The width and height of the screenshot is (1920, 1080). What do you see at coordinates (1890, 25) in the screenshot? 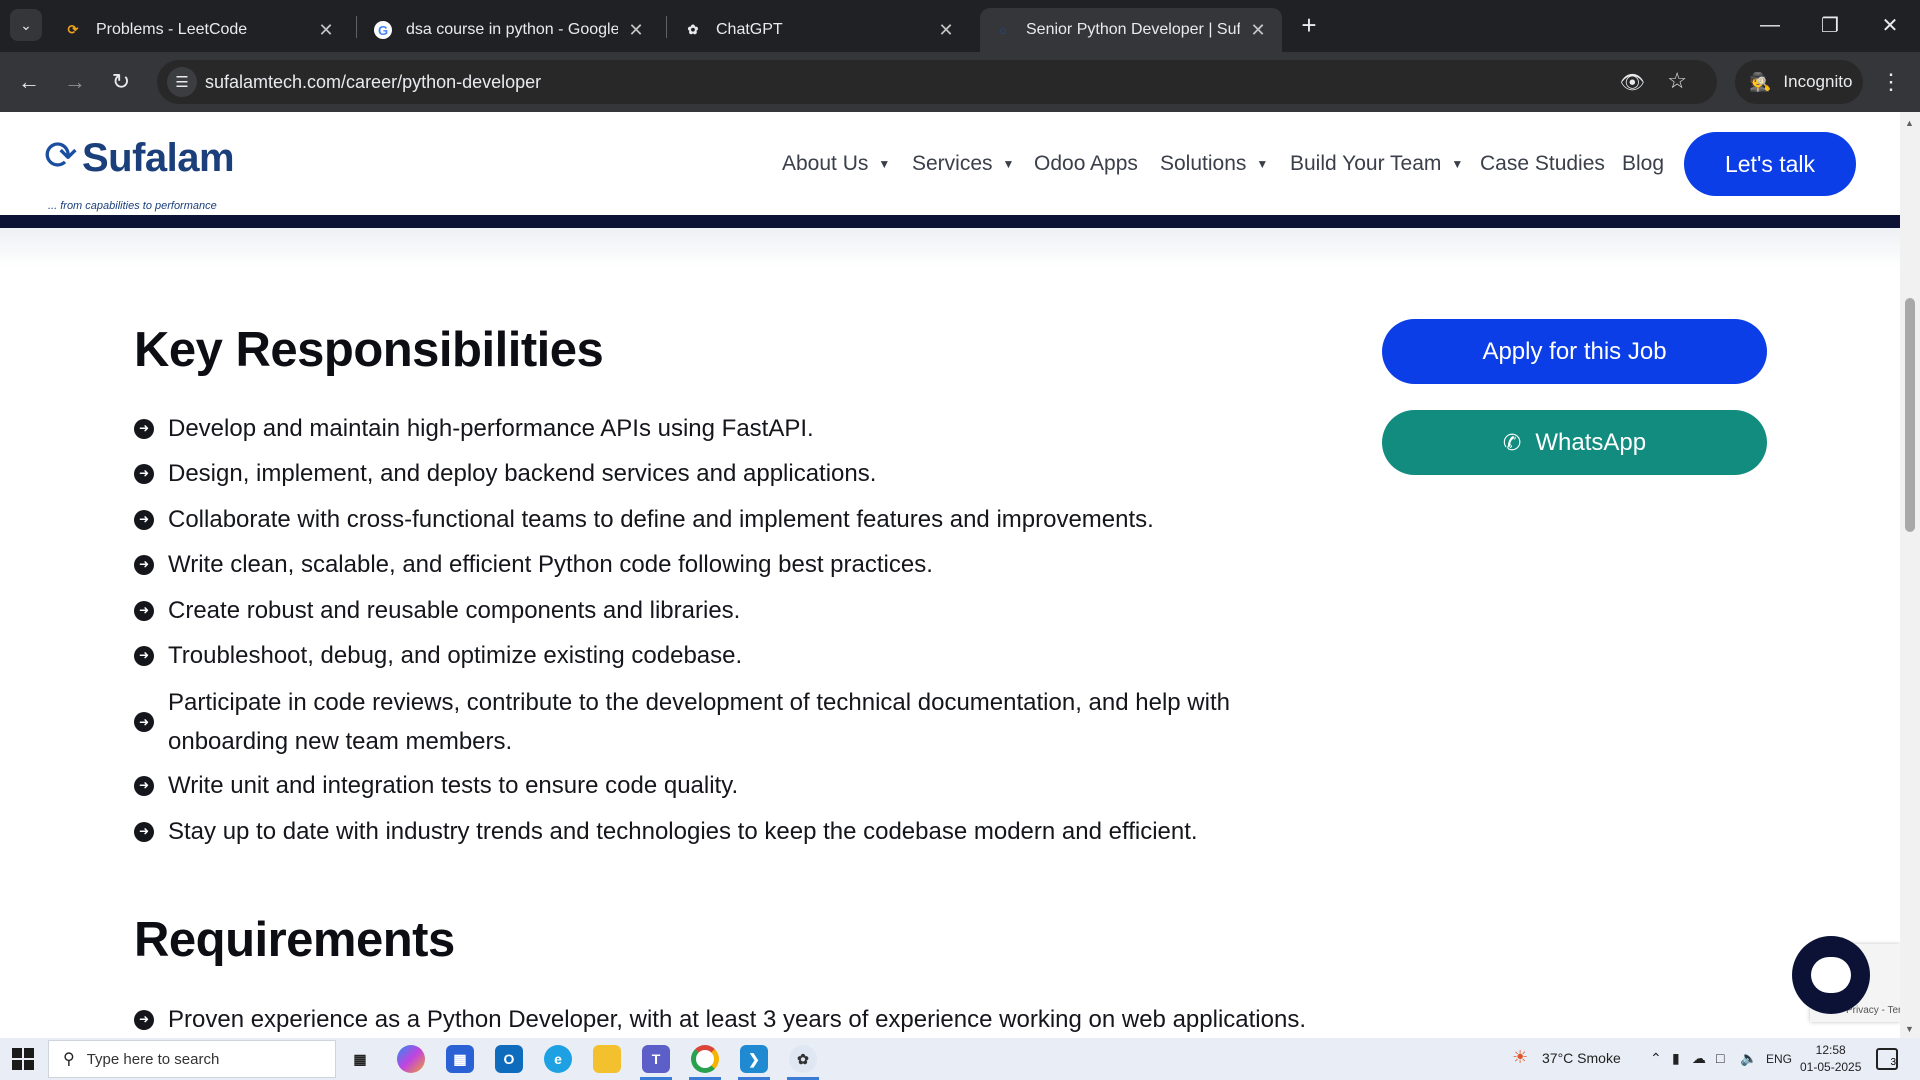
I see `window-close-icon: ✕` at bounding box center [1890, 25].